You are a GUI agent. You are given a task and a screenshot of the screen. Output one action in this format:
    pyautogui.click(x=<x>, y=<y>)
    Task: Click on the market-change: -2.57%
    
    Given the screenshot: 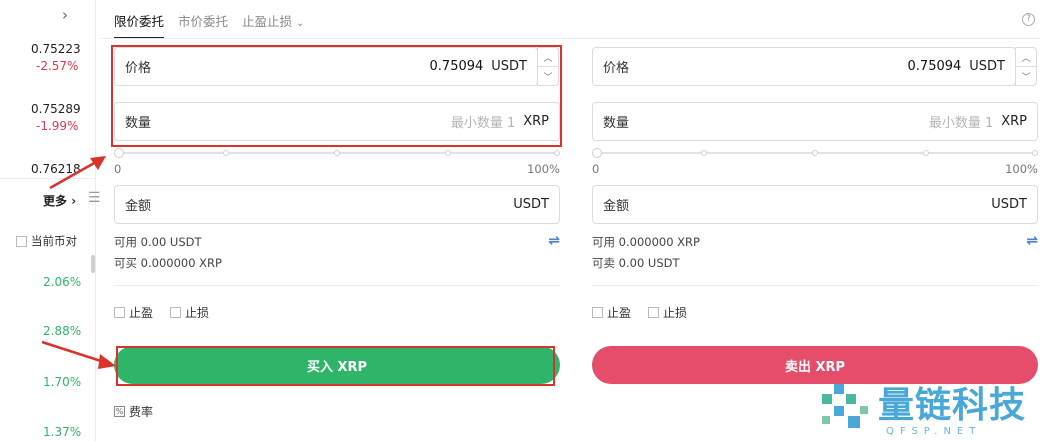 What is the action you would take?
    pyautogui.click(x=57, y=66)
    